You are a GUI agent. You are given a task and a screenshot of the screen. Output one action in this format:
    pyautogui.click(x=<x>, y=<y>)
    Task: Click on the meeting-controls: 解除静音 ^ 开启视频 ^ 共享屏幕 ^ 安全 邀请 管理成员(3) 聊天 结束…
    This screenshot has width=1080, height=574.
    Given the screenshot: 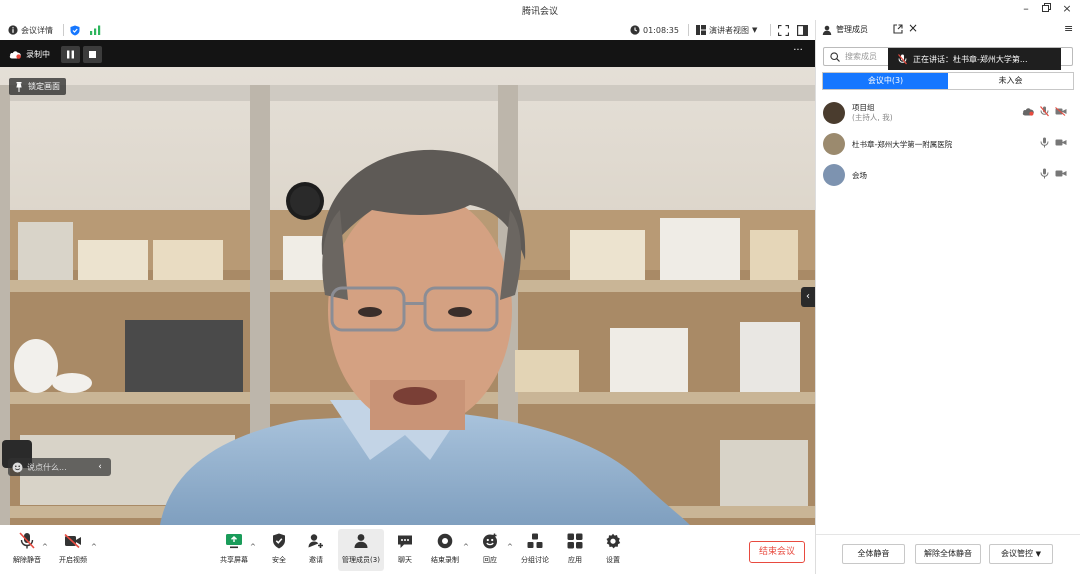 What is the action you would take?
    pyautogui.click(x=407, y=549)
    